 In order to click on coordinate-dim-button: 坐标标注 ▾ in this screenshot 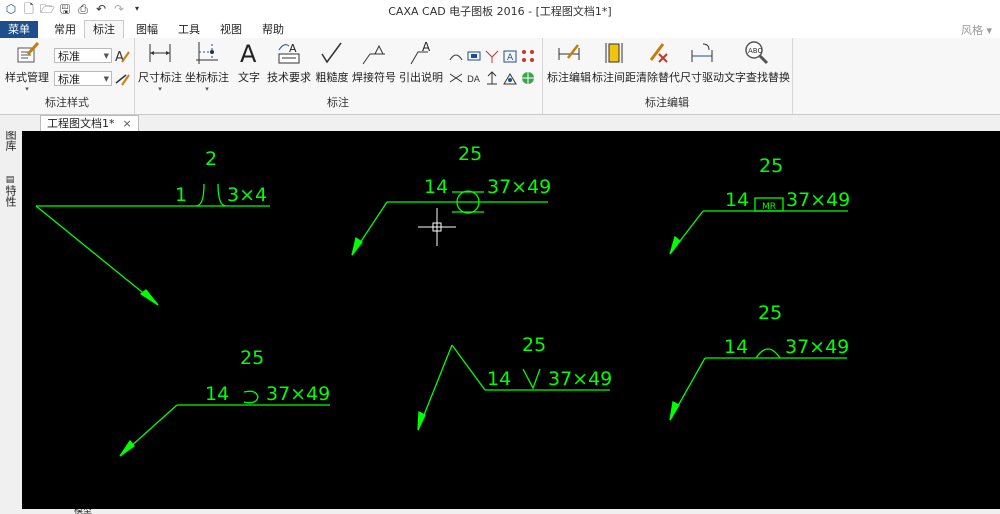, I will do `click(207, 66)`.